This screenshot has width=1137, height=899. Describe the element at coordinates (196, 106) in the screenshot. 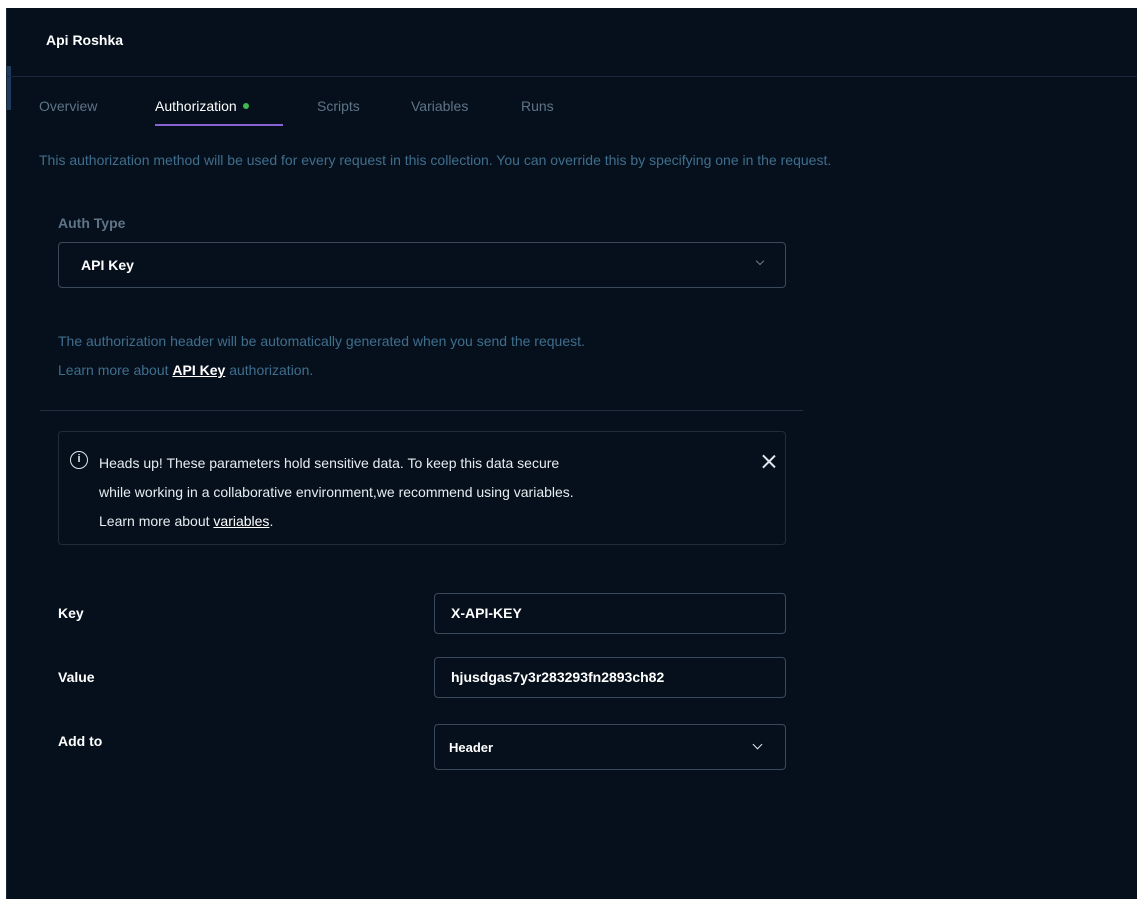

I see `tab-label: Authorization` at that location.